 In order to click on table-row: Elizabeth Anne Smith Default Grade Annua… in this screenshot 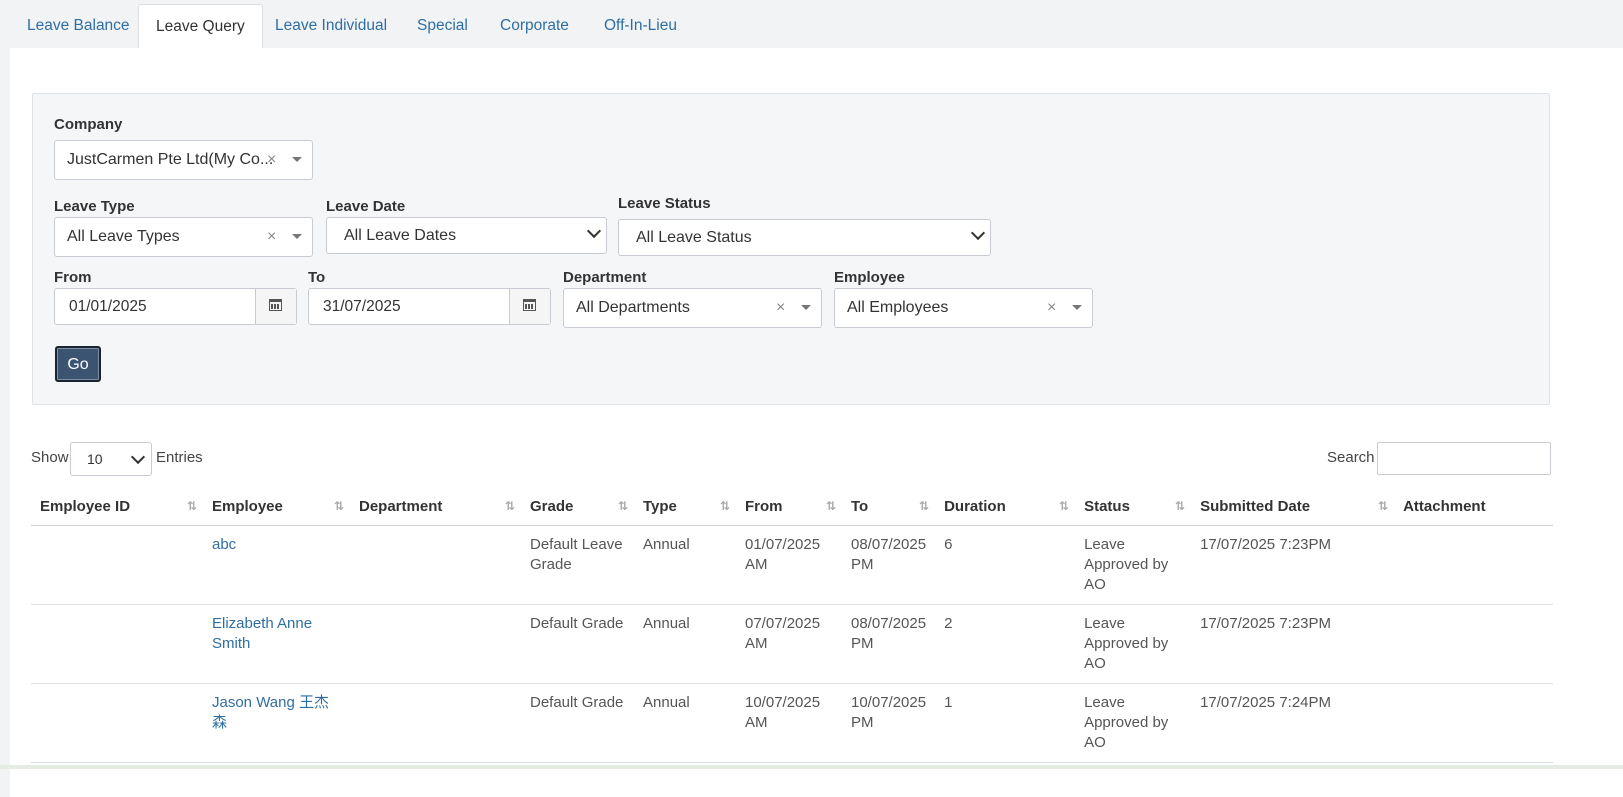, I will do `click(792, 644)`.